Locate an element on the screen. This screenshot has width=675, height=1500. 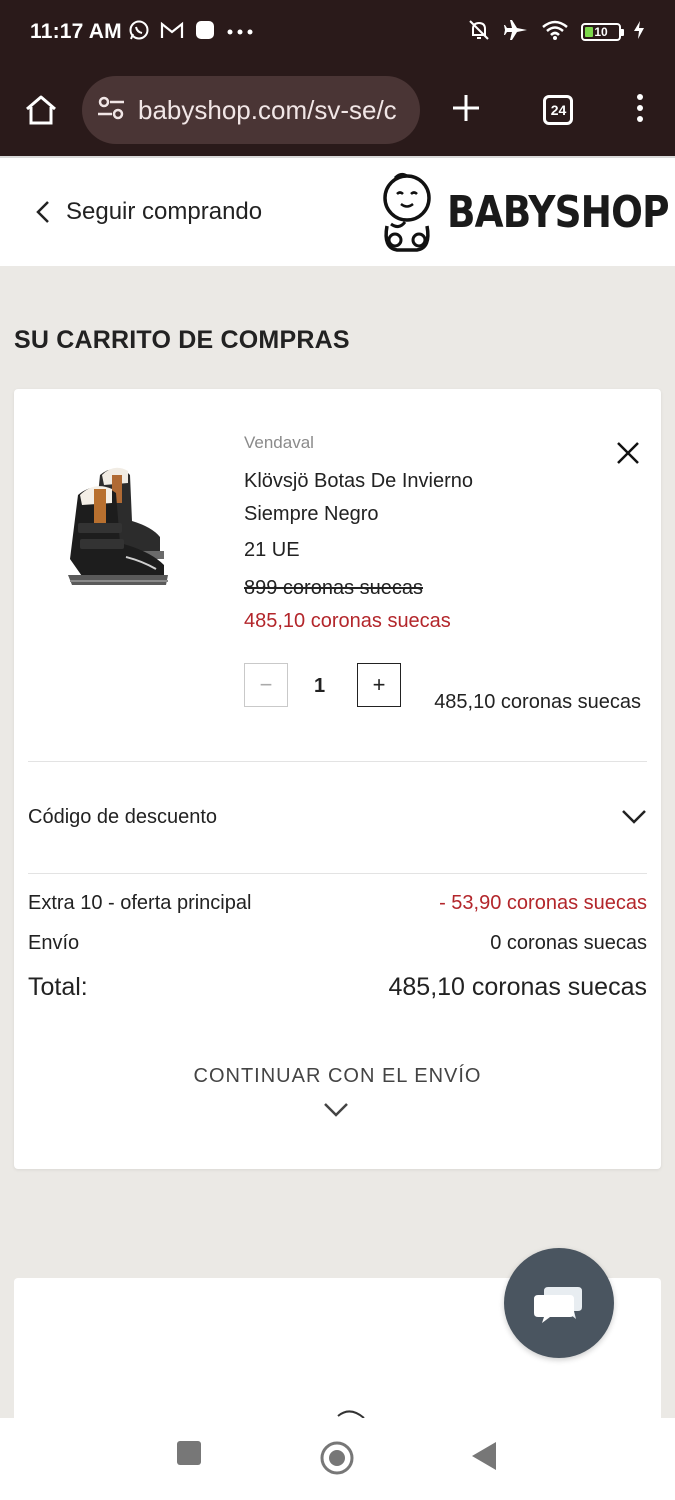
recent-apps-button is located at coordinates (189, 1455).